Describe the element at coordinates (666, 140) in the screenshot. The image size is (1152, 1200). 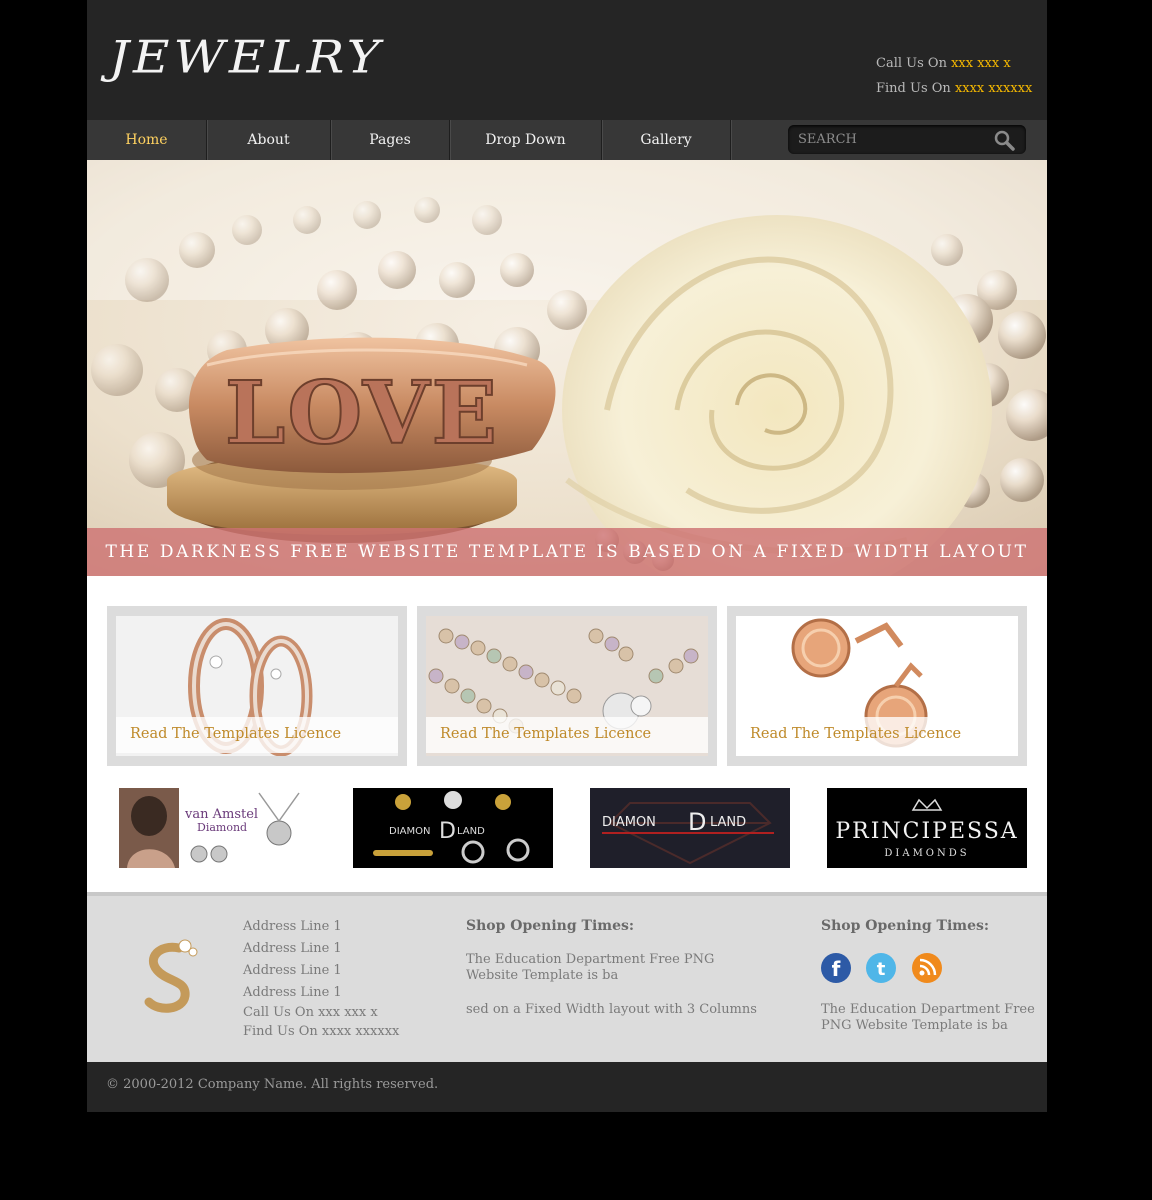
I see `nav-gallery: Gallery` at that location.